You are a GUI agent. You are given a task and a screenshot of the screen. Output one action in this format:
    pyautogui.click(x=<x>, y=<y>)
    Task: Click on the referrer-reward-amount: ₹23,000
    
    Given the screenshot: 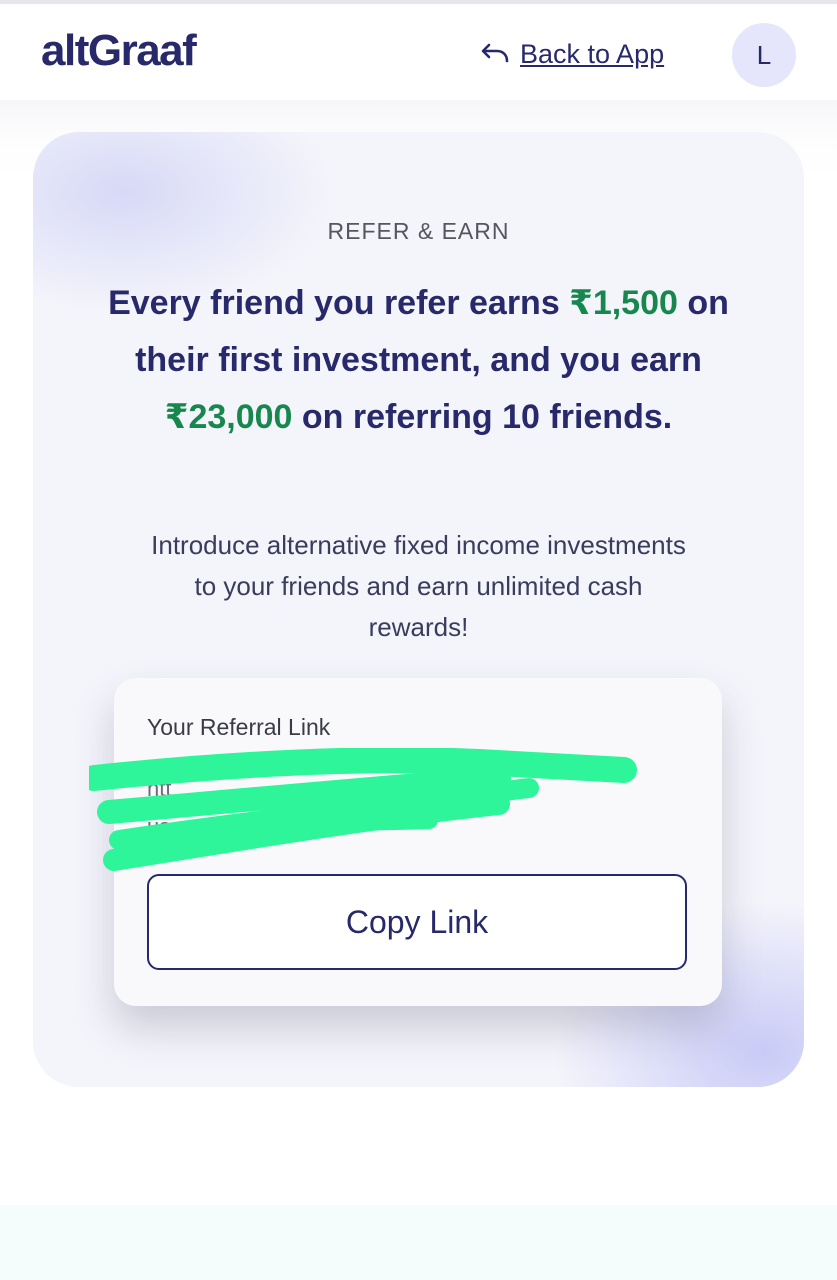 What is the action you would take?
    pyautogui.click(x=228, y=417)
    